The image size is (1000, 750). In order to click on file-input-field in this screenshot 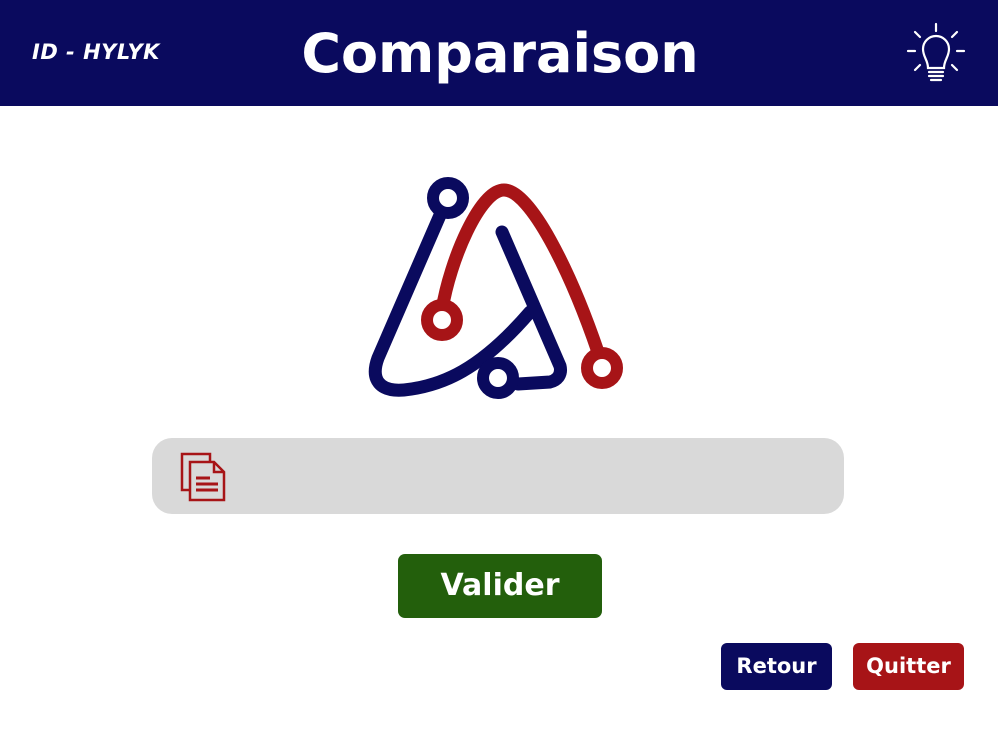, I will do `click(498, 476)`.